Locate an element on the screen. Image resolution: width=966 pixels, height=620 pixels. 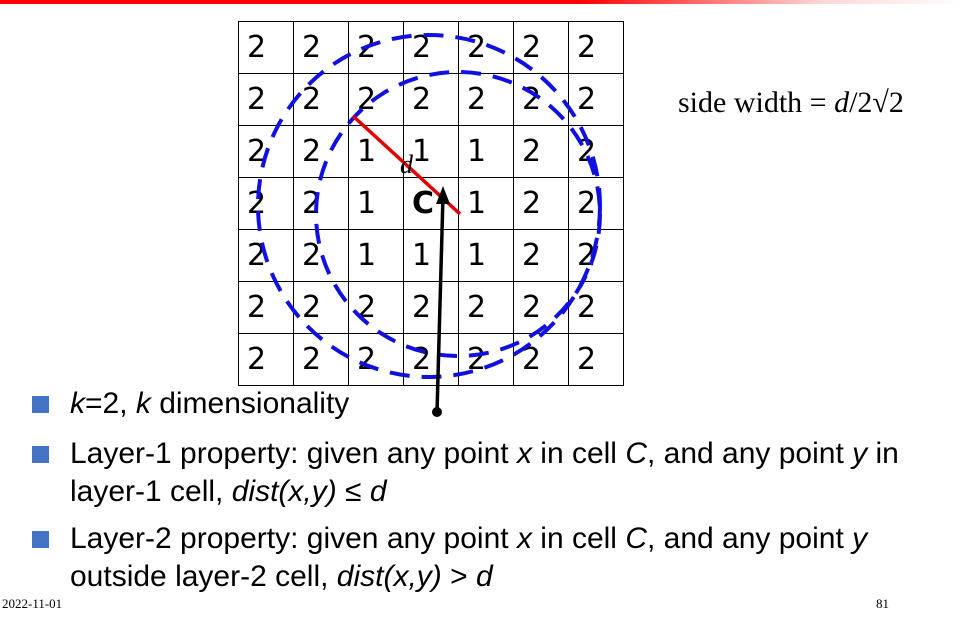
d-distance-label: d is located at coordinates (406, 164).